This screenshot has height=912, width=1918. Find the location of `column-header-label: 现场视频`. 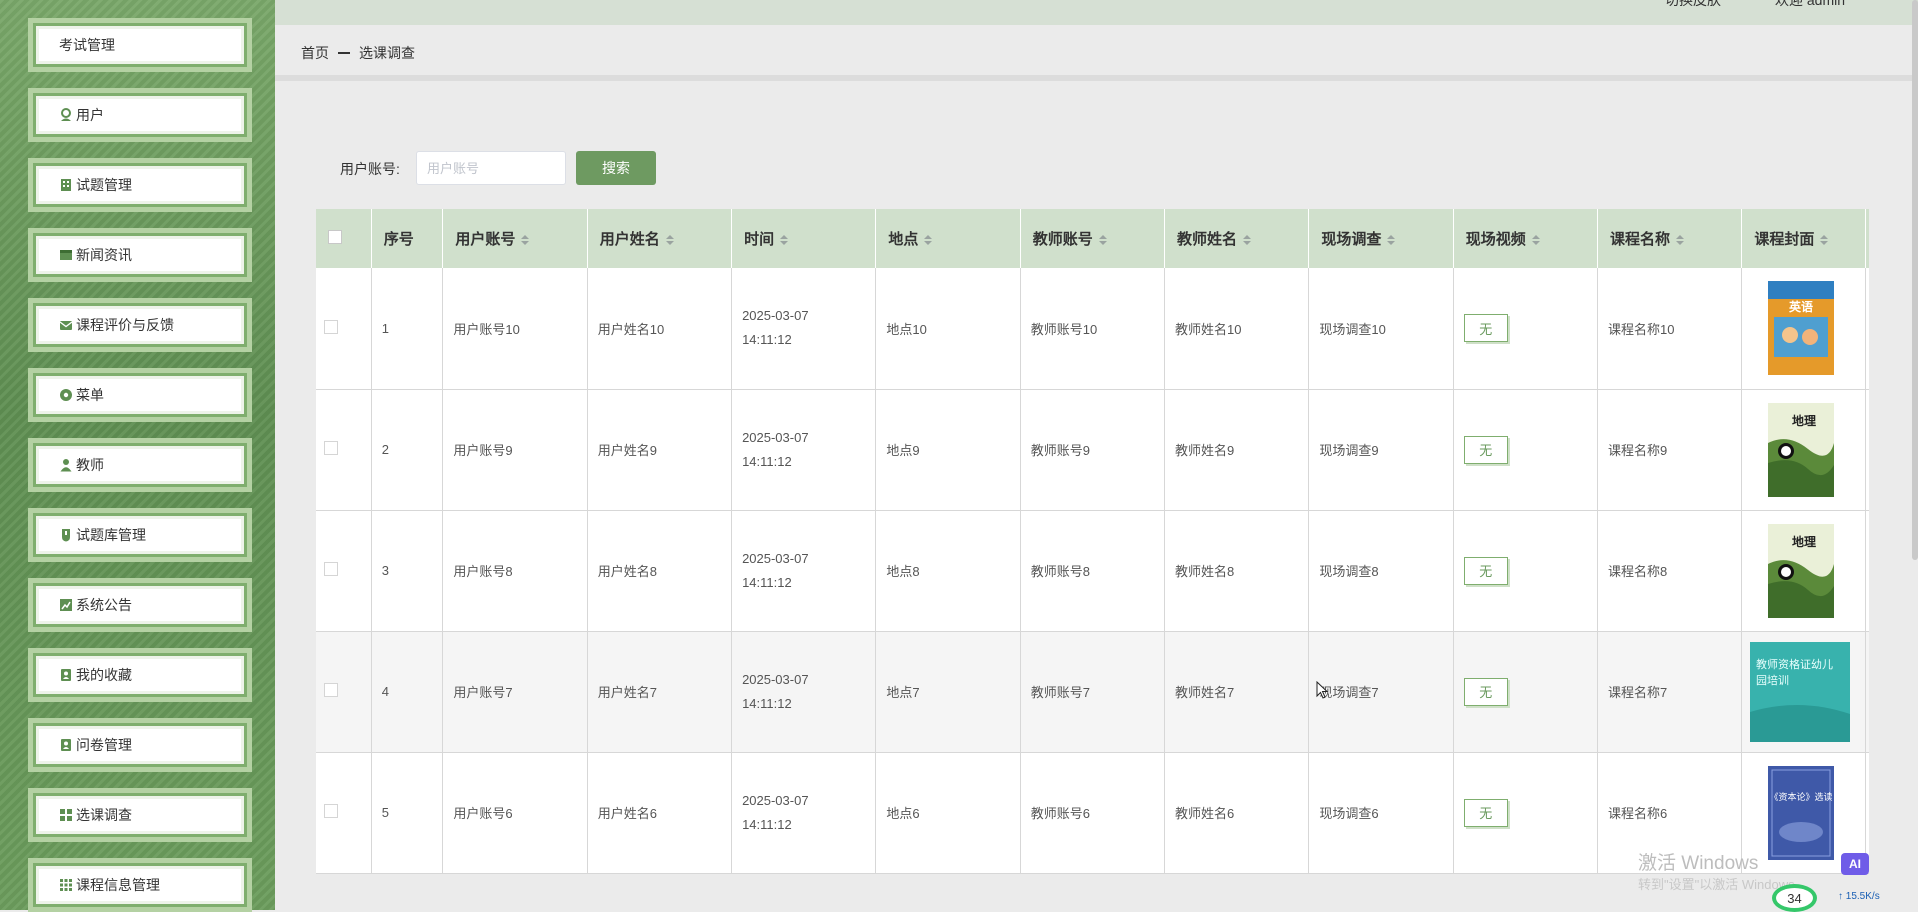

column-header-label: 现场视频 is located at coordinates (1495, 239).